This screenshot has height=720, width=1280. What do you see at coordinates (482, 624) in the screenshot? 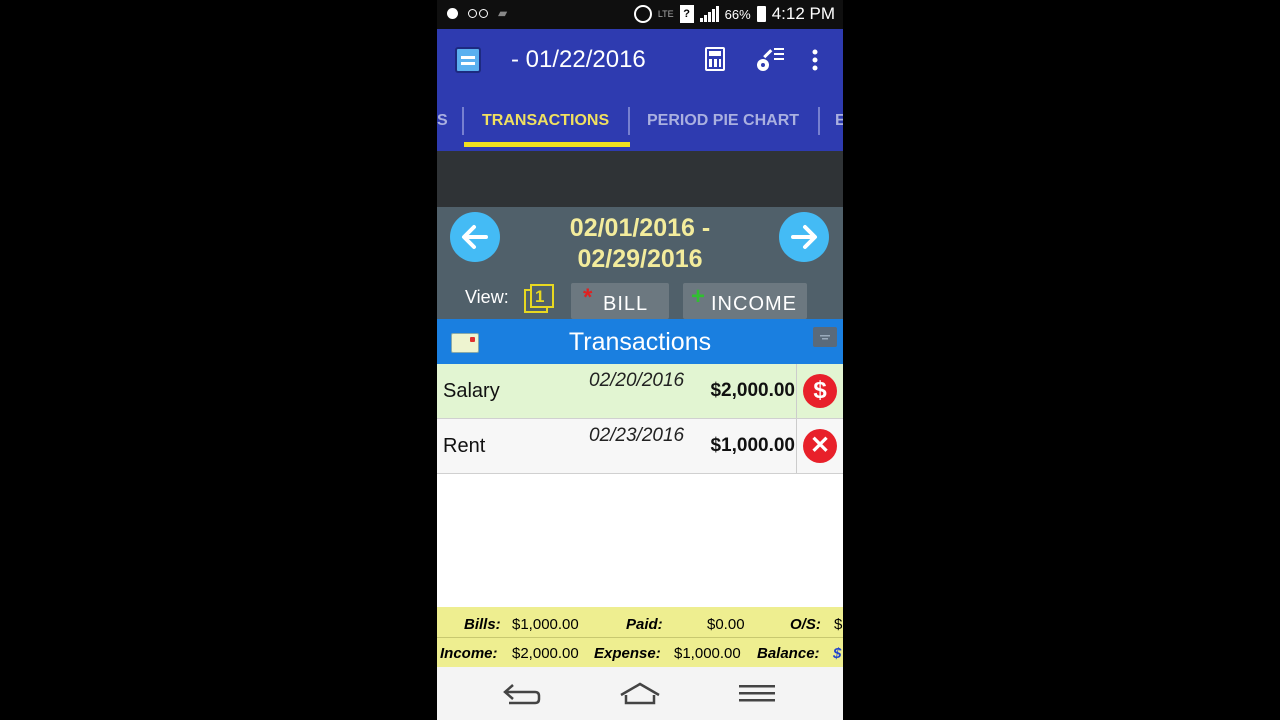
I see `bills-label: Bills:` at bounding box center [482, 624].